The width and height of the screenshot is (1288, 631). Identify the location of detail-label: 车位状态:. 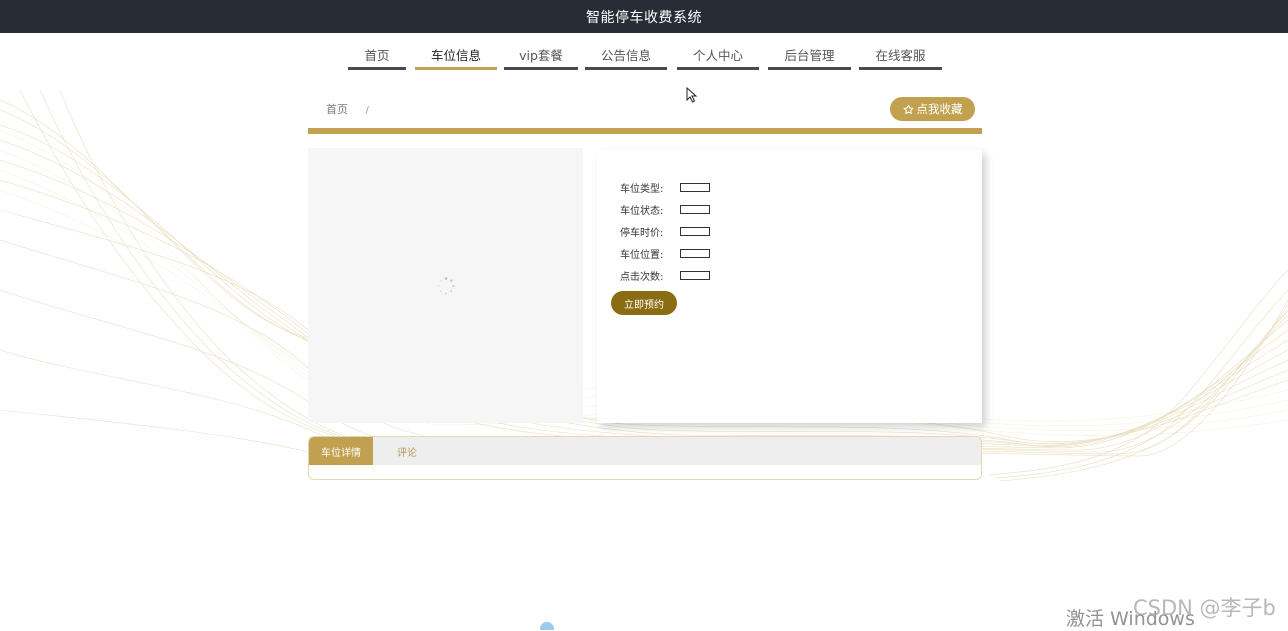
(642, 211).